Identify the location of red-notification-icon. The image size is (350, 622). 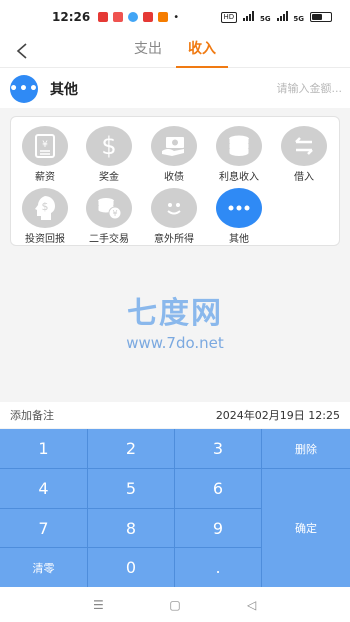
(103, 17).